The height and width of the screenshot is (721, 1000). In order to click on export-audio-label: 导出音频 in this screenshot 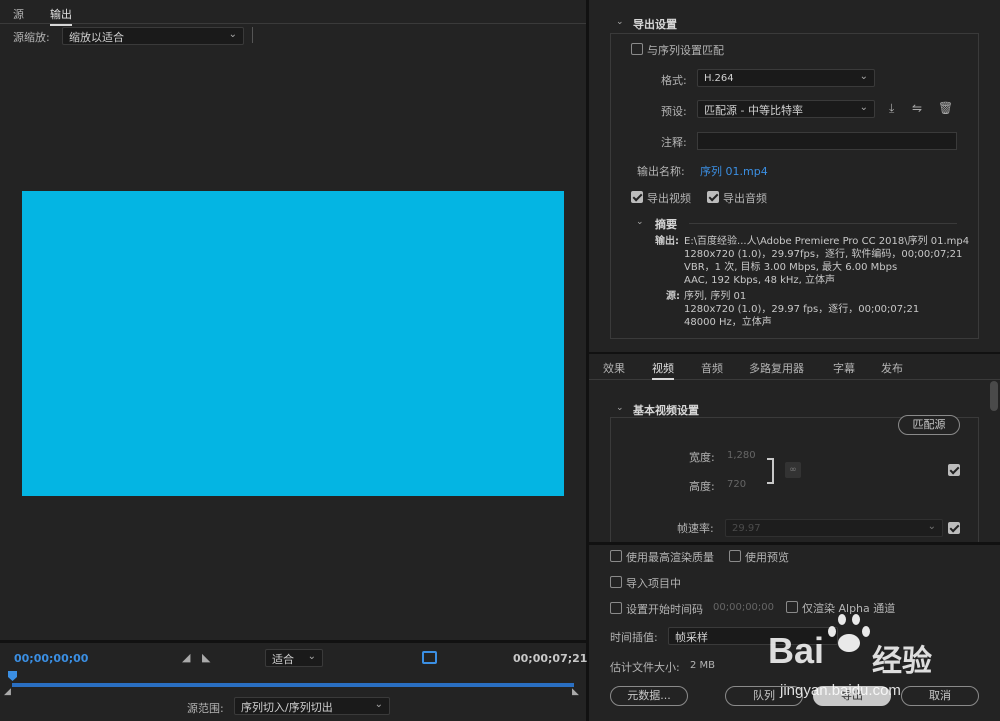, I will do `click(745, 198)`.